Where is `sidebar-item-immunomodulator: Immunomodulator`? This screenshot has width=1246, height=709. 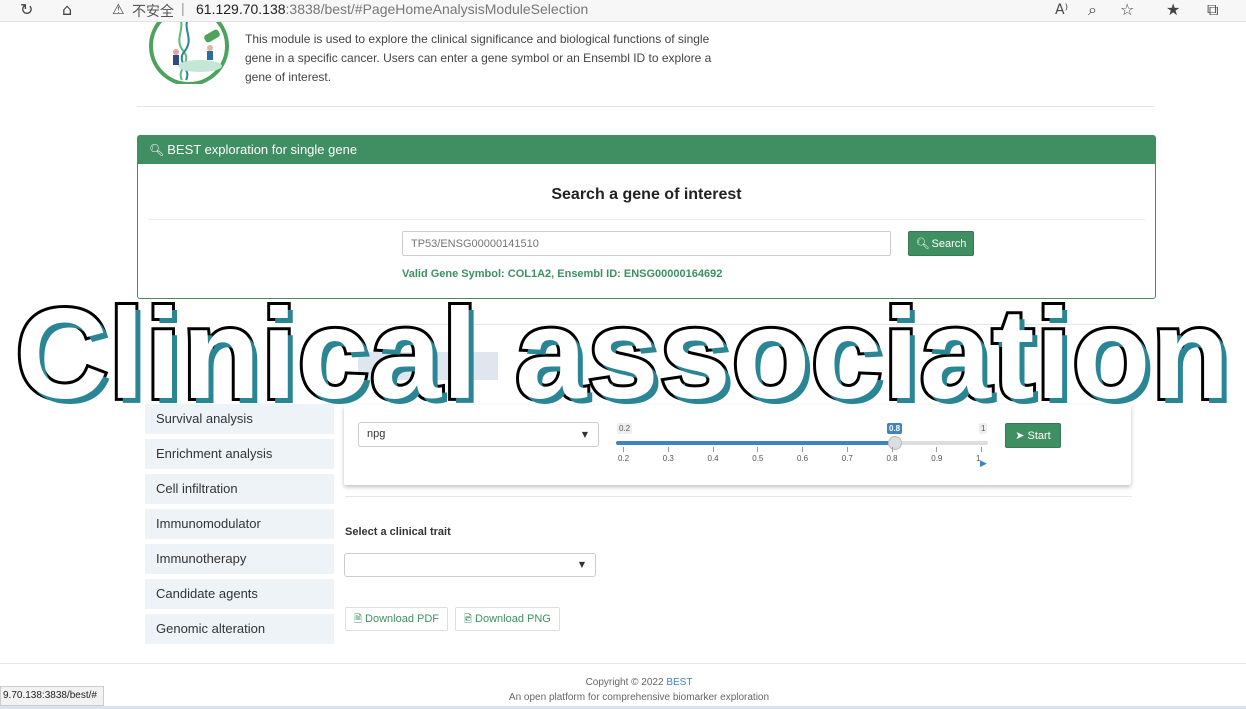 sidebar-item-immunomodulator: Immunomodulator is located at coordinates (239, 524).